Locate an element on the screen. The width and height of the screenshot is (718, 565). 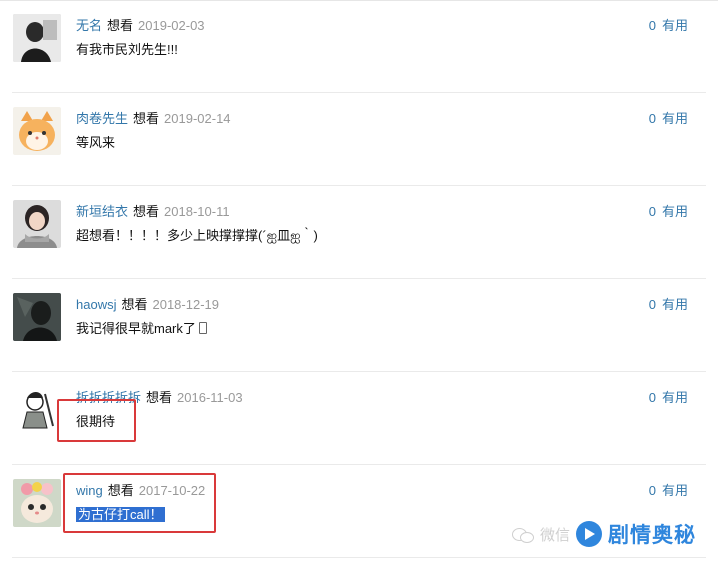
username-link: haowsj is located at coordinates (96, 304).